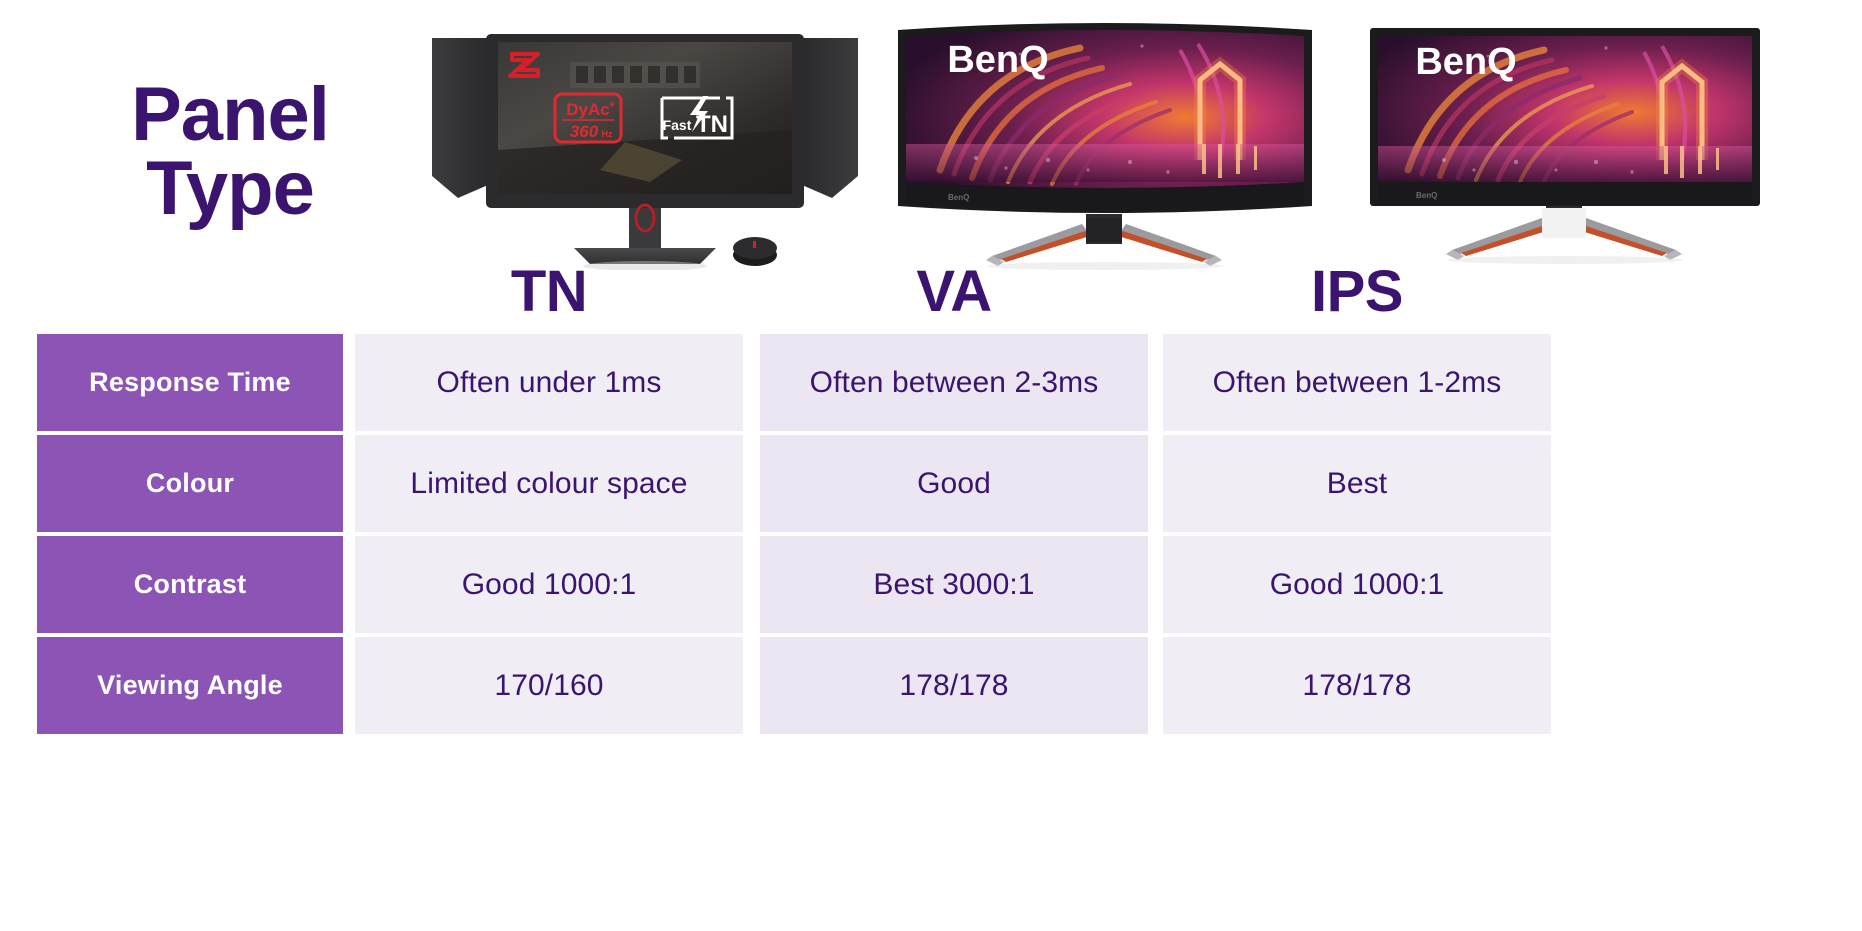 The height and width of the screenshot is (931, 1862). What do you see at coordinates (1357, 685) in the screenshot?
I see `cell-ips-viewing-angle: 178/178` at bounding box center [1357, 685].